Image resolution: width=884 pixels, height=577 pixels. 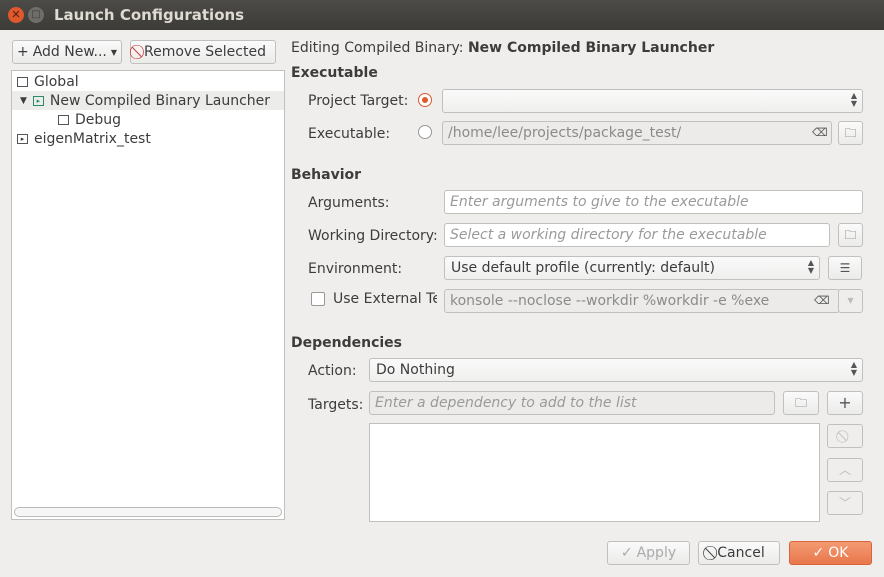 What do you see at coordinates (616, 370) in the screenshot?
I see `action-combo: Do Nothing ▲ ▼` at bounding box center [616, 370].